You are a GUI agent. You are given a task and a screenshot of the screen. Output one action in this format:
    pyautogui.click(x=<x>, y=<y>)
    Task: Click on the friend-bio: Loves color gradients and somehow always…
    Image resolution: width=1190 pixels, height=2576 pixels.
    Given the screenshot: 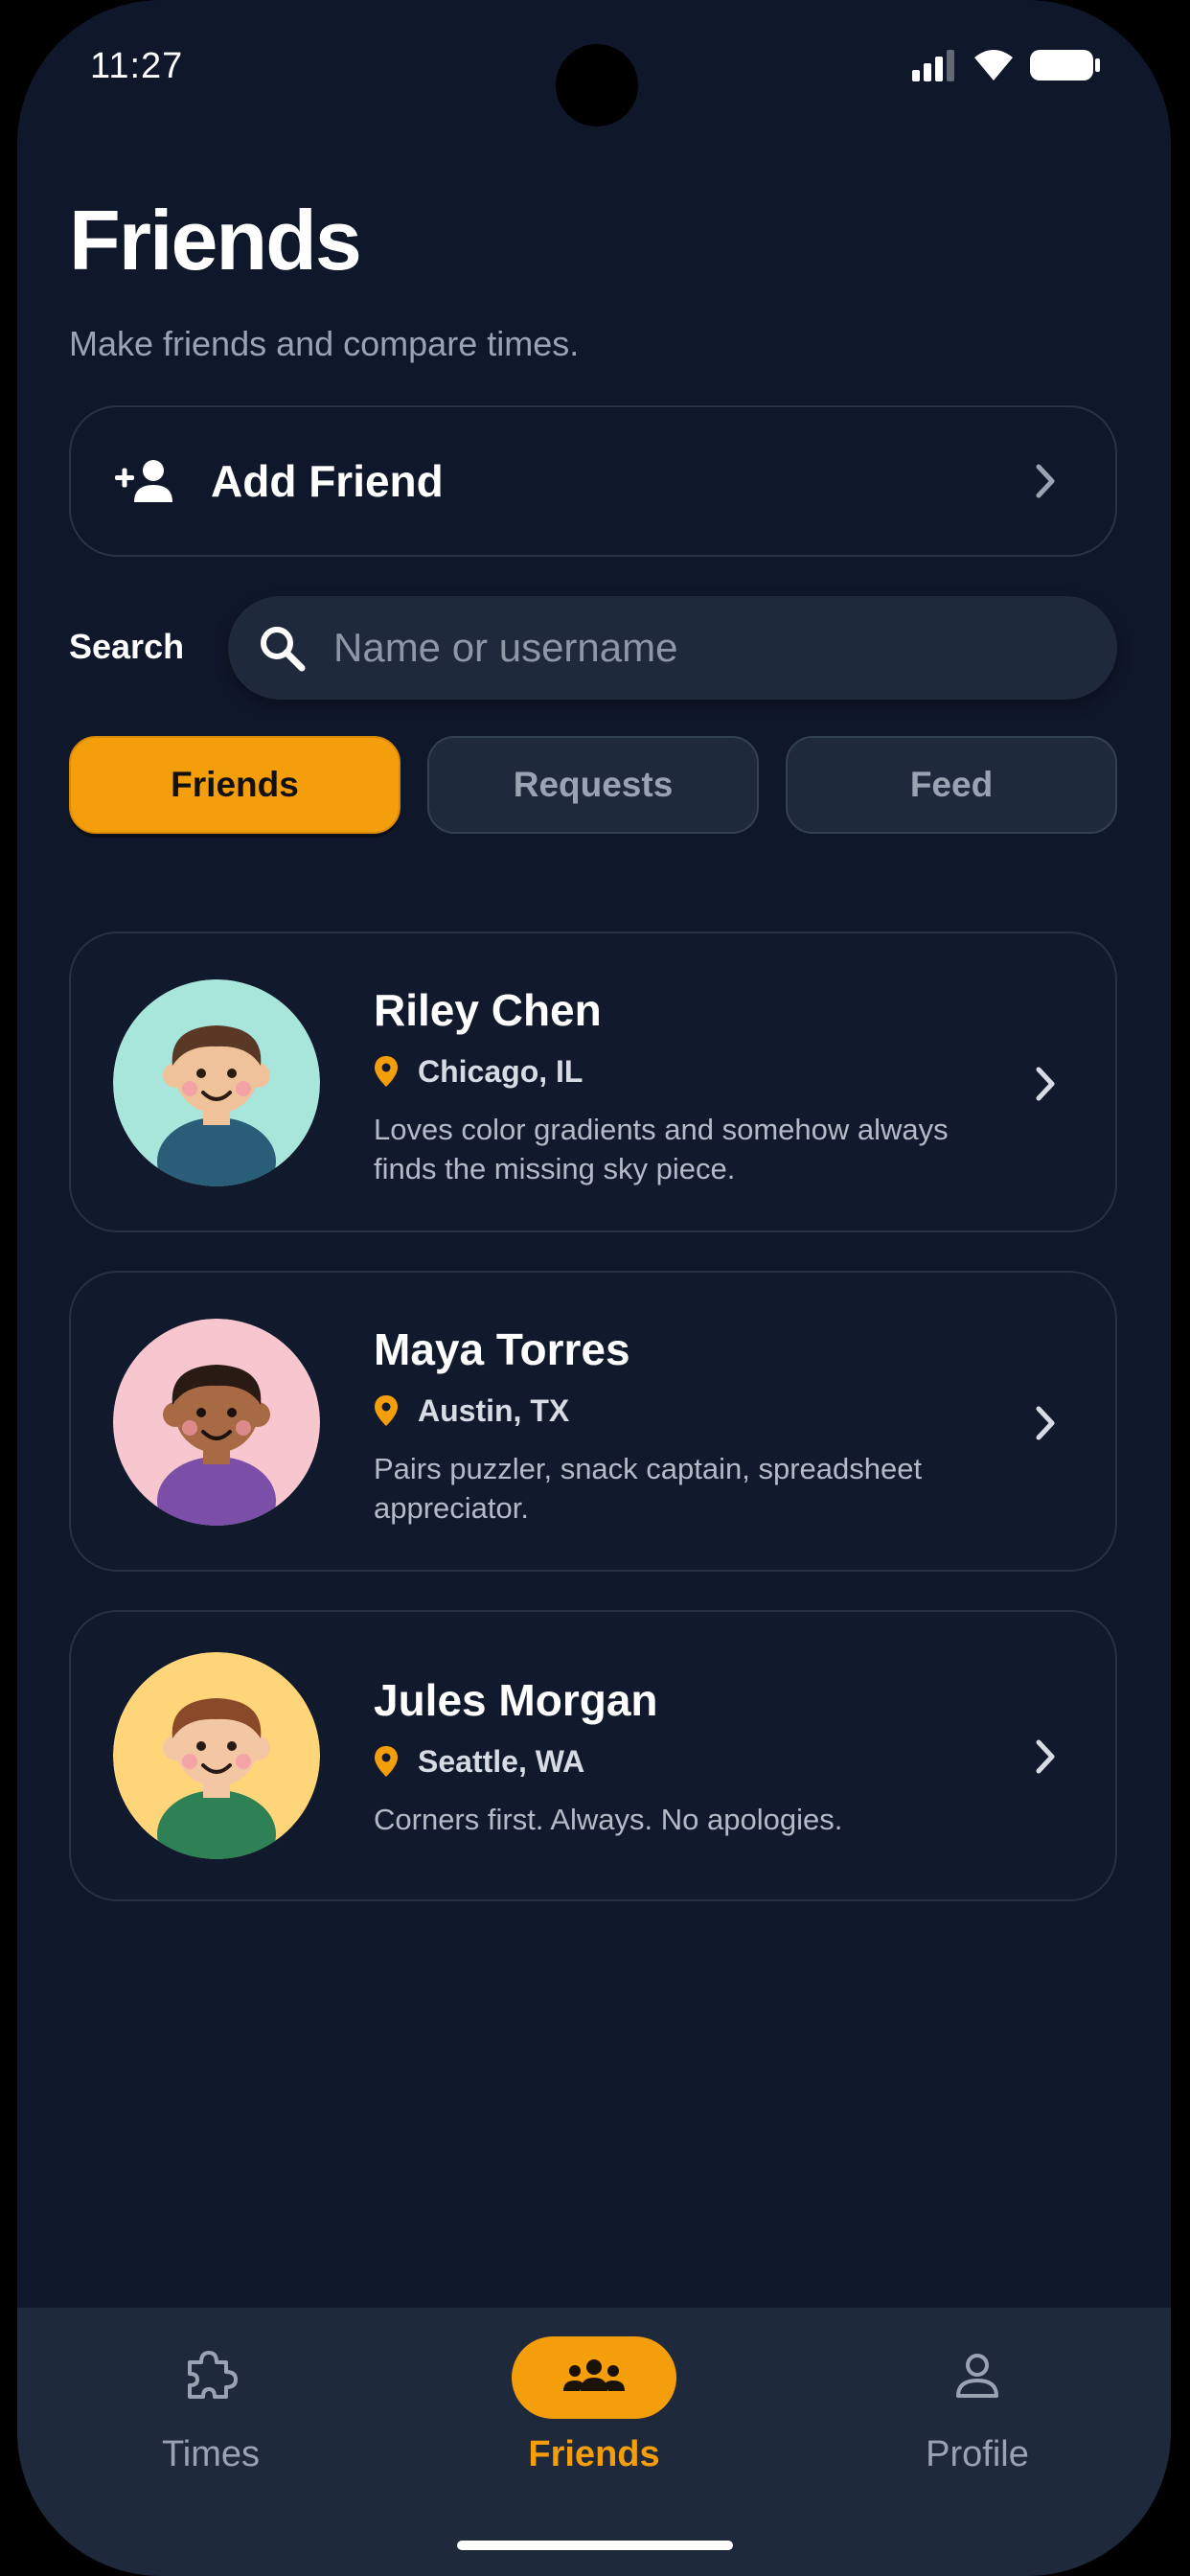 What is the action you would take?
    pyautogui.click(x=662, y=1149)
    